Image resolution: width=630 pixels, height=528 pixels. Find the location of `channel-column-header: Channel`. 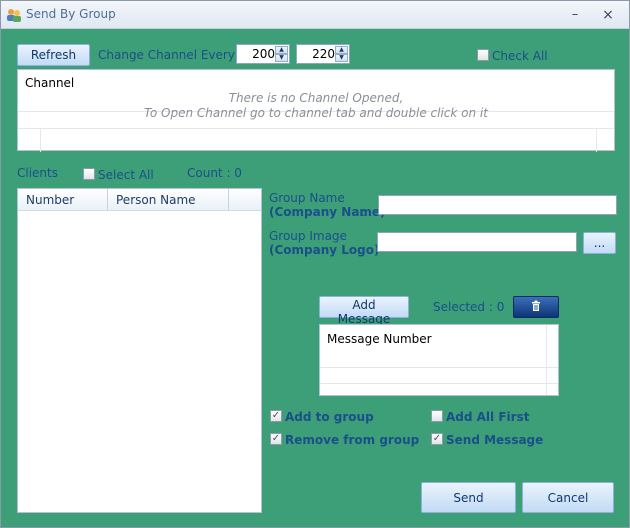

channel-column-header: Channel is located at coordinates (50, 83).